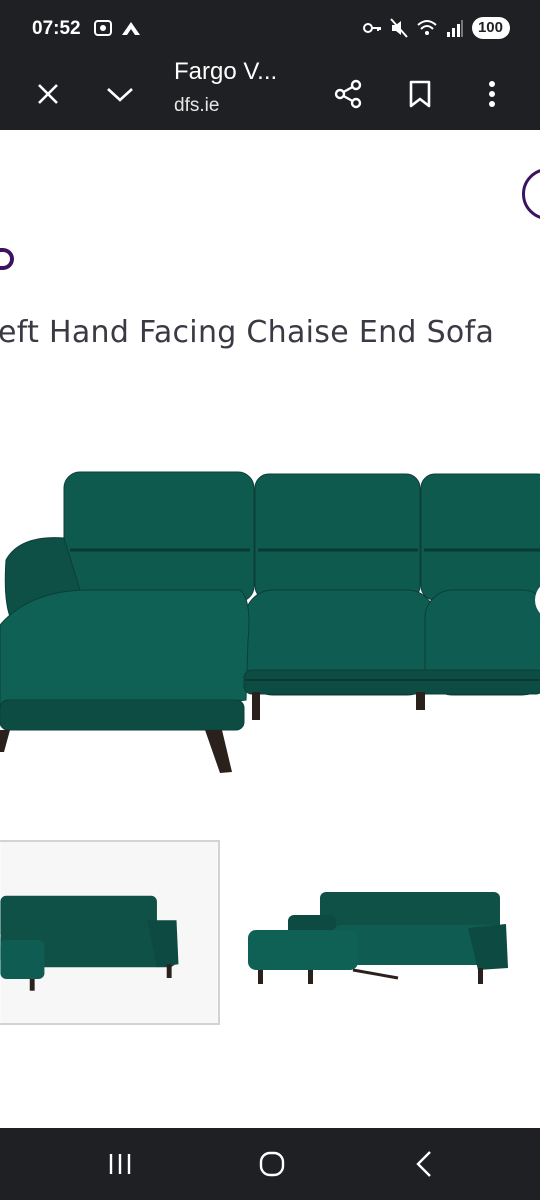 Image resolution: width=540 pixels, height=1200 pixels. I want to click on product-title: eft Hand Facing Chaise End Sofa, so click(247, 332).